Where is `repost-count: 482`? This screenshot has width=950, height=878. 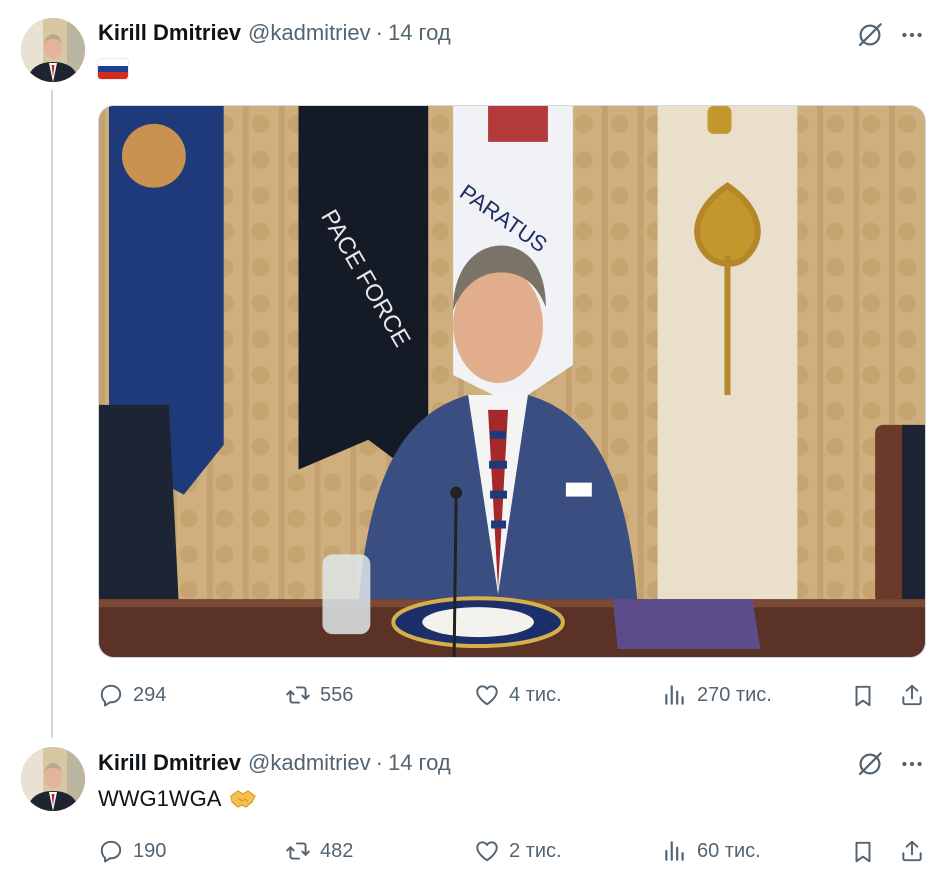
repost-count: 482 is located at coordinates (337, 850).